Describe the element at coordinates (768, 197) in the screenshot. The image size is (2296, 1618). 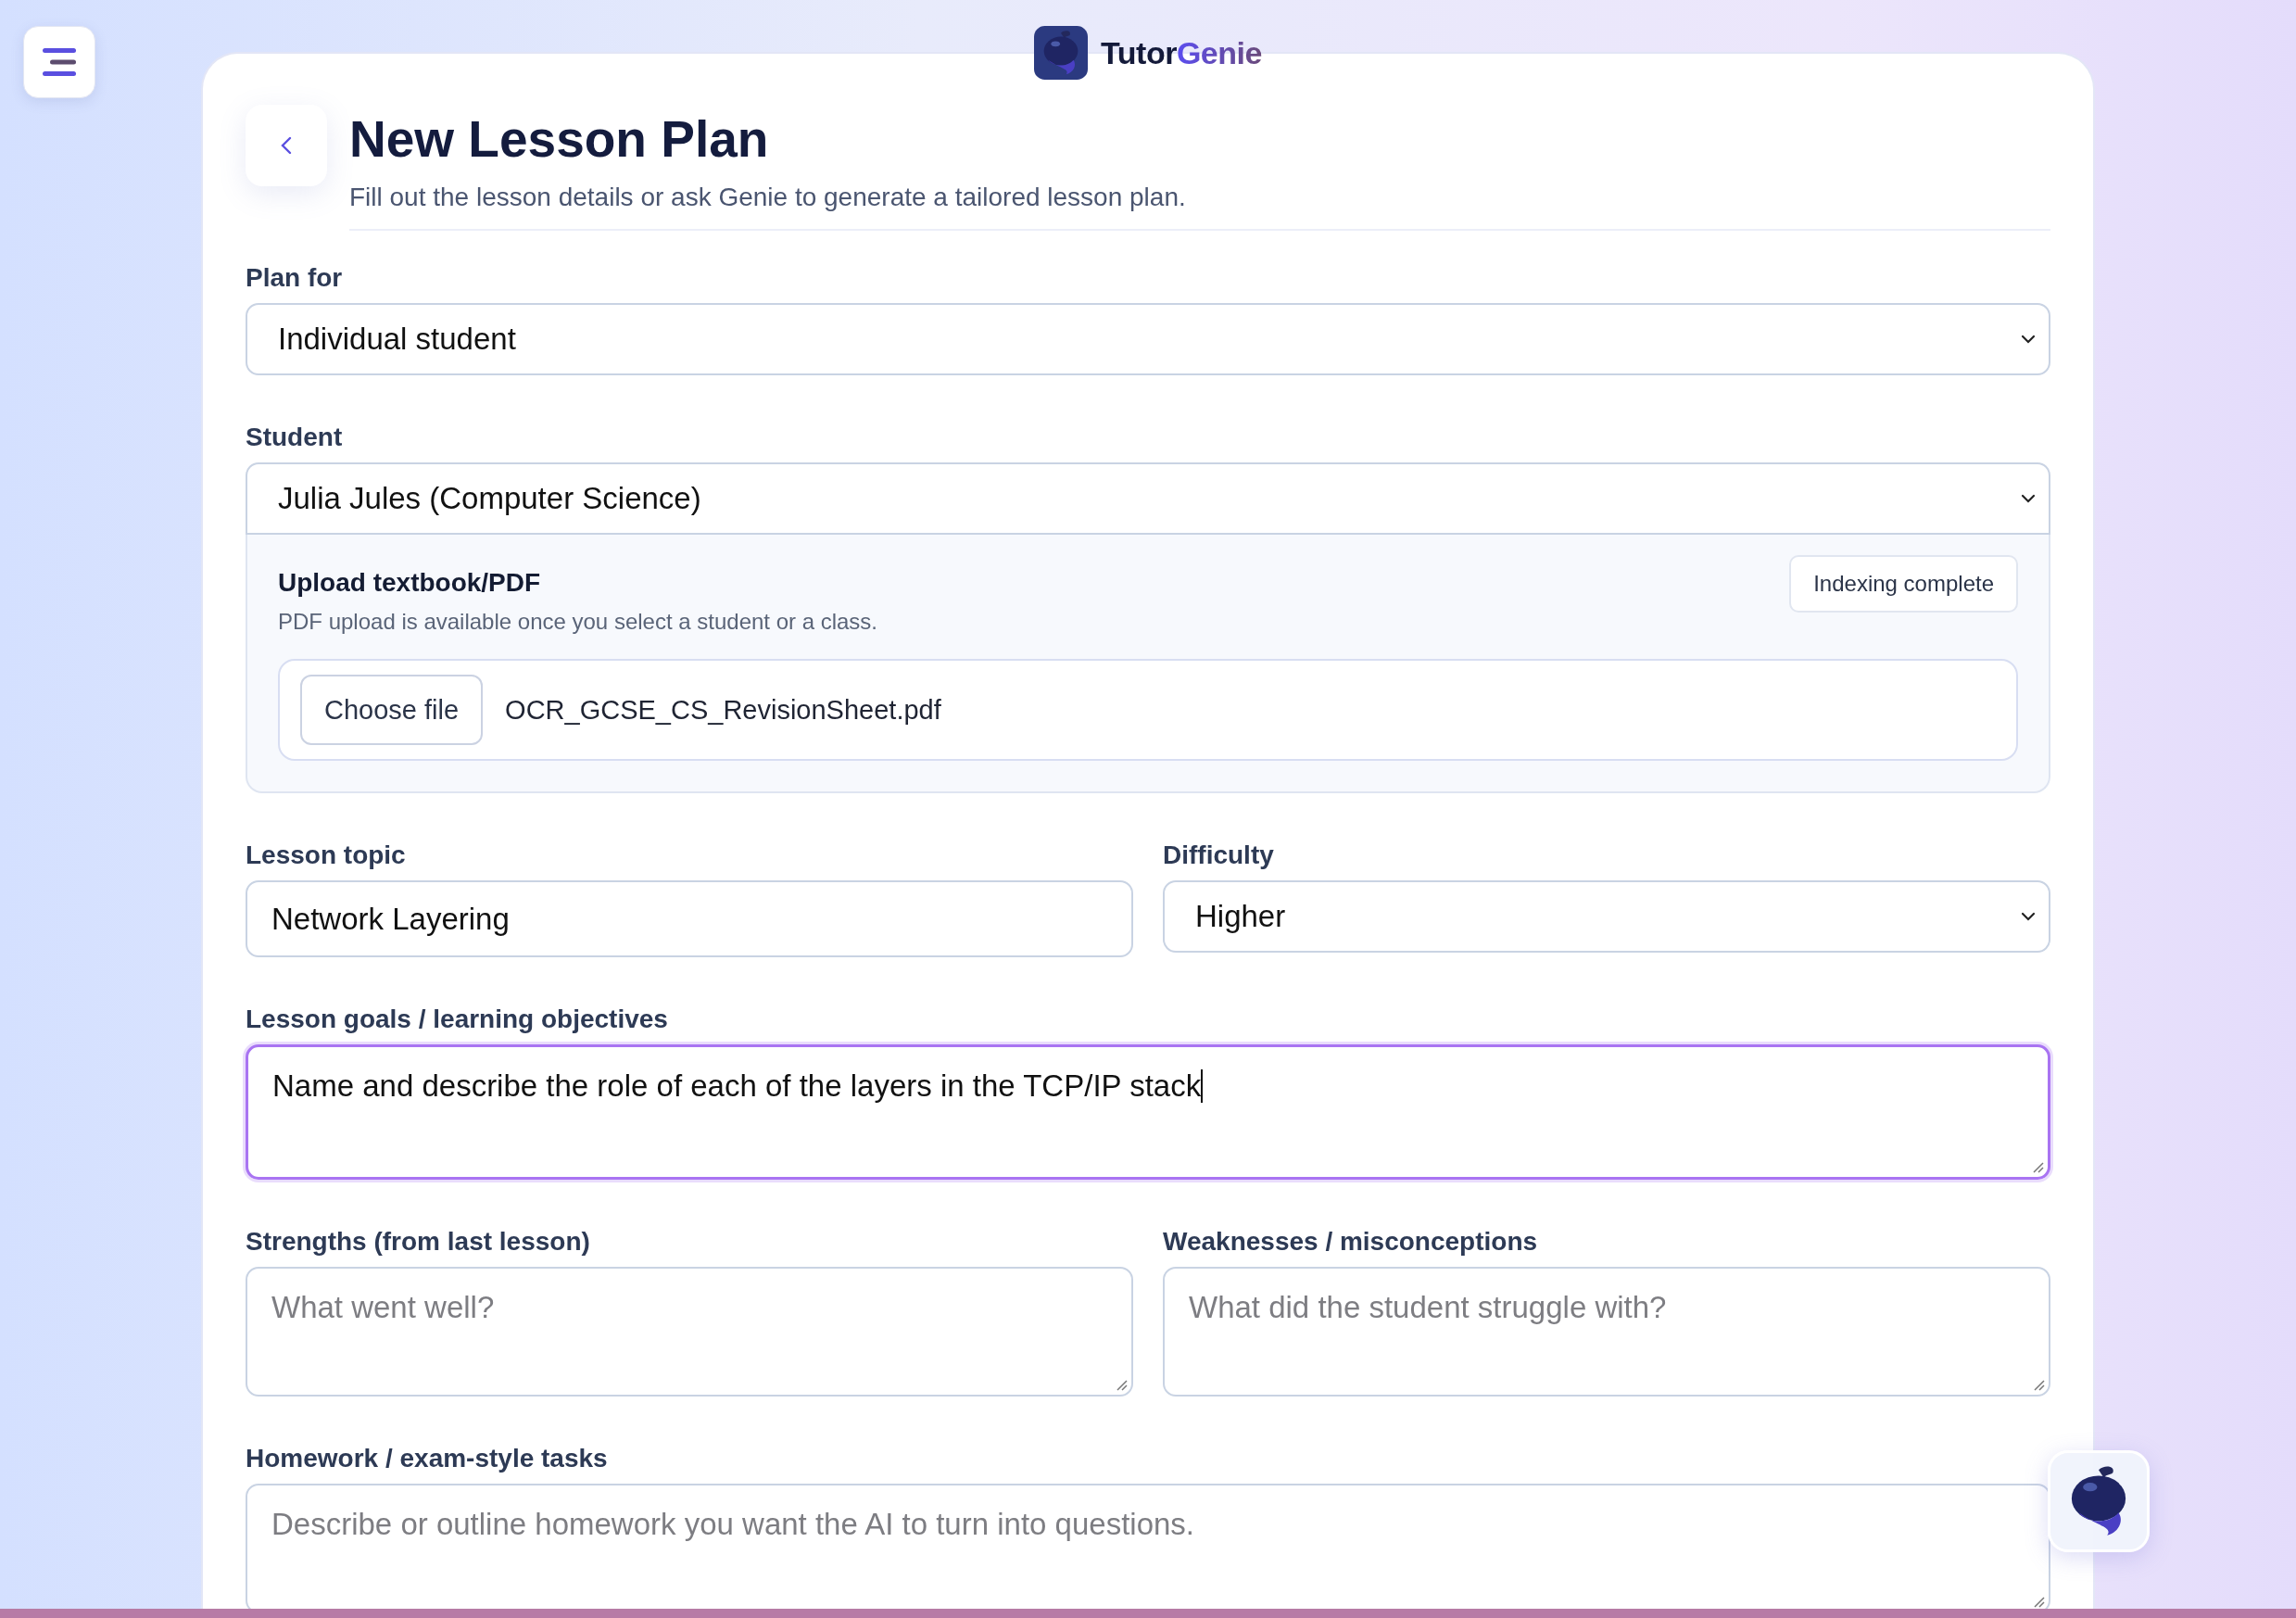
I see `page-subtitle: Fill out the lesson details or ask Genie to generate a tailored lesson plan.` at that location.